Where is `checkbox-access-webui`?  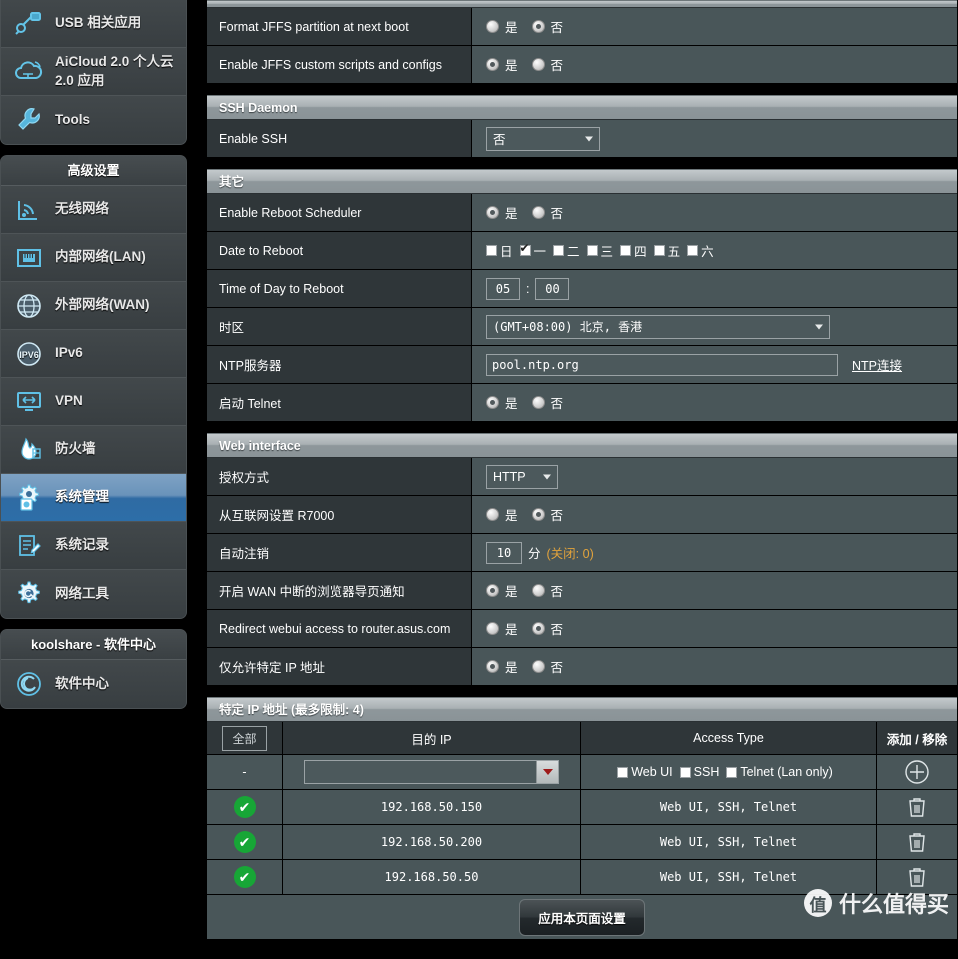 checkbox-access-webui is located at coordinates (623, 772).